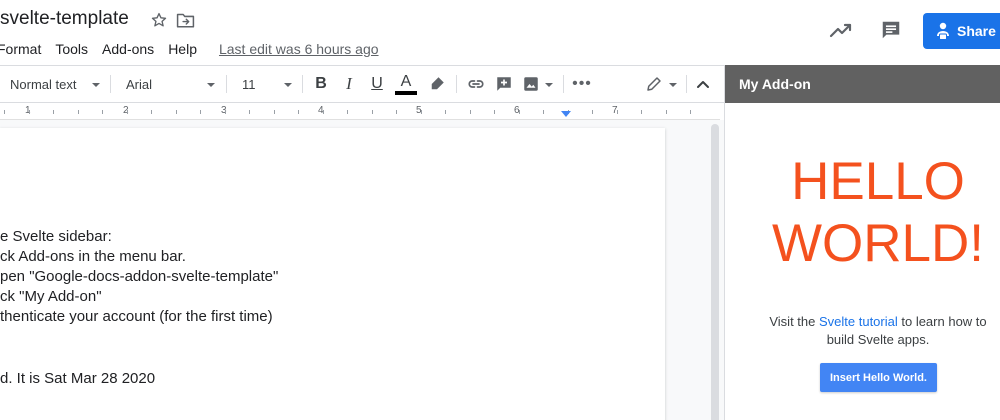  What do you see at coordinates (406, 84) in the screenshot?
I see `text-color-icon: A` at bounding box center [406, 84].